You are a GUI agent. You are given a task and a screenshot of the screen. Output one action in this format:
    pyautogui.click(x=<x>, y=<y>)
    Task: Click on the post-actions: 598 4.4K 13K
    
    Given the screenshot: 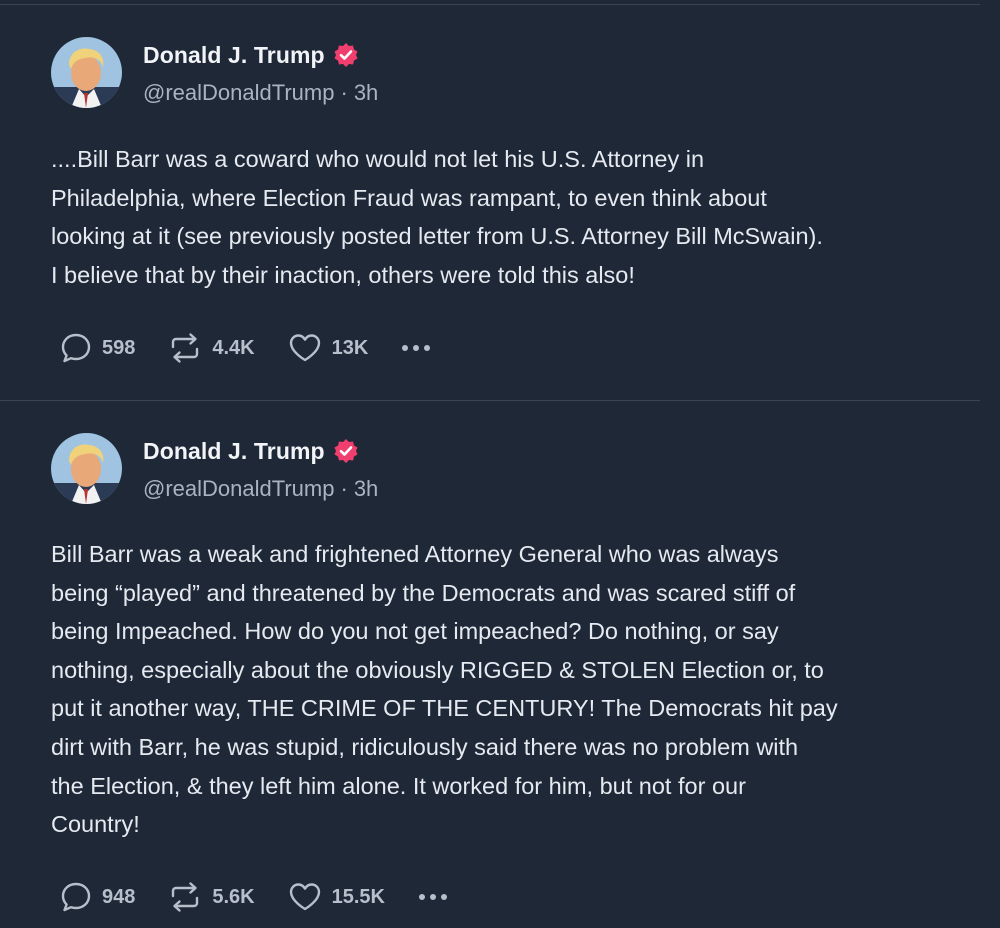 What is the action you would take?
    pyautogui.click(x=245, y=348)
    